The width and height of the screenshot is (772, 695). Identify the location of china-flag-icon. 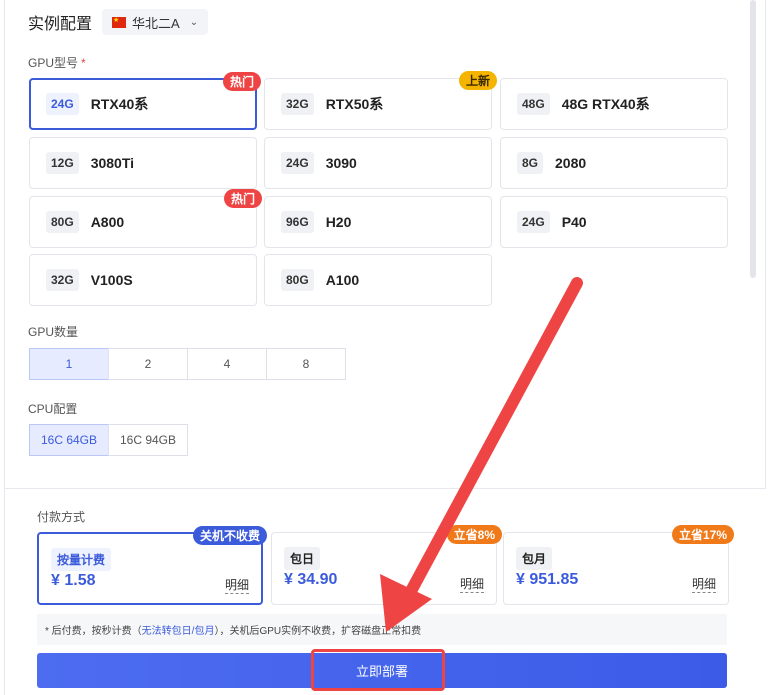
(119, 22).